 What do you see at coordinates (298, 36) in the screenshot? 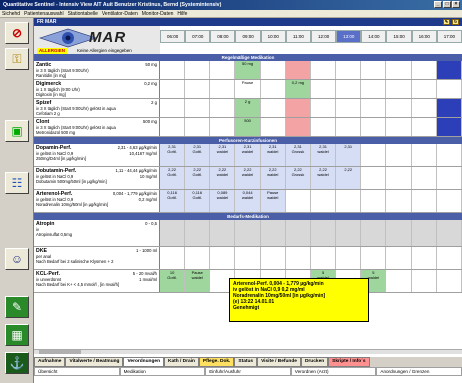
I see `time-slot: 11:00` at bounding box center [298, 36].